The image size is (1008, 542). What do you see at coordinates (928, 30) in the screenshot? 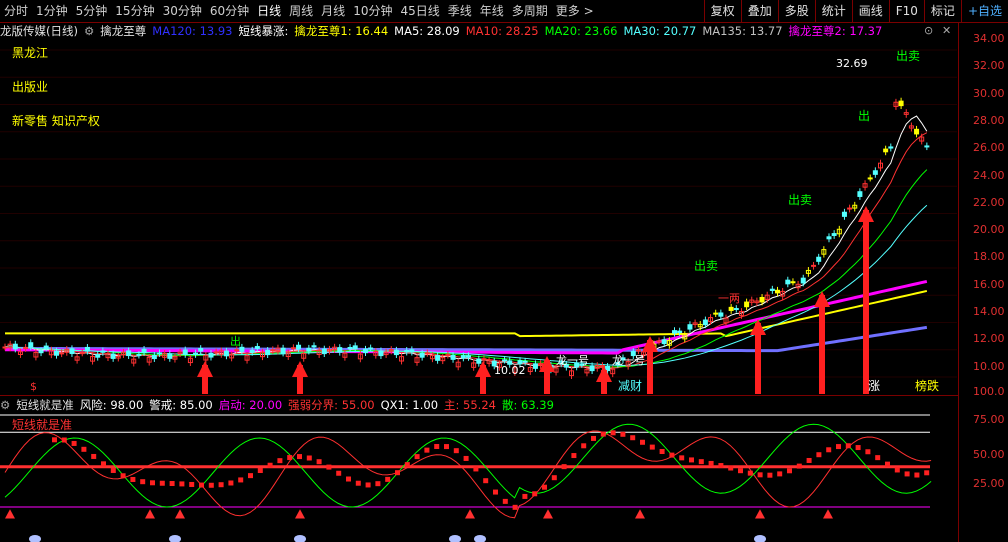
I see `expand-icon: ⊙` at bounding box center [928, 30].